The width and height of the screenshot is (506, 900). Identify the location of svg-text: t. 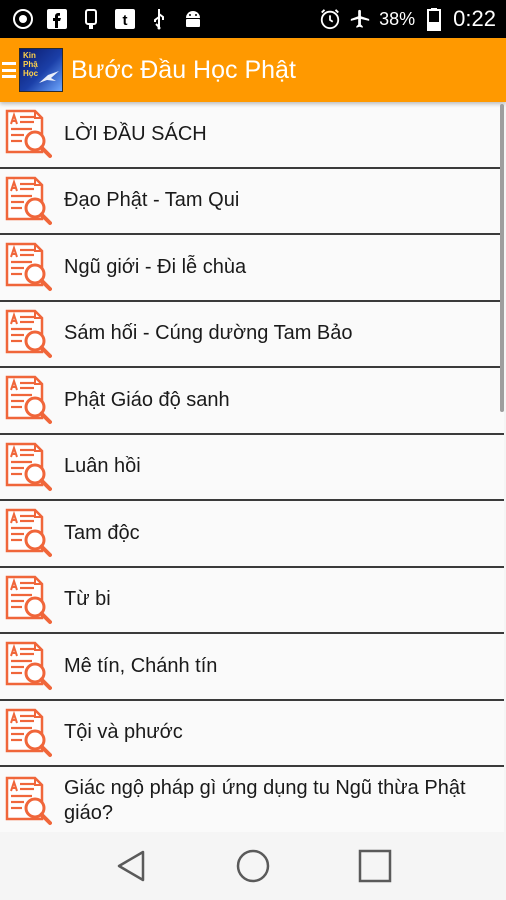
(125, 20).